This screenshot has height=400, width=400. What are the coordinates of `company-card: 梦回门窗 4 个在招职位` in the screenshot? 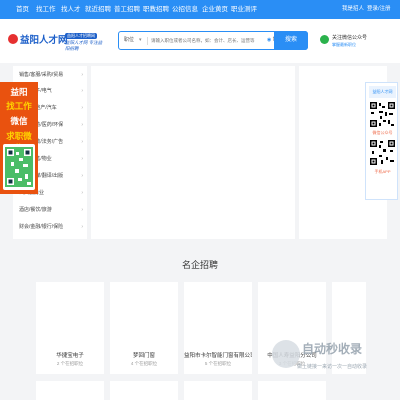 It's located at (144, 328).